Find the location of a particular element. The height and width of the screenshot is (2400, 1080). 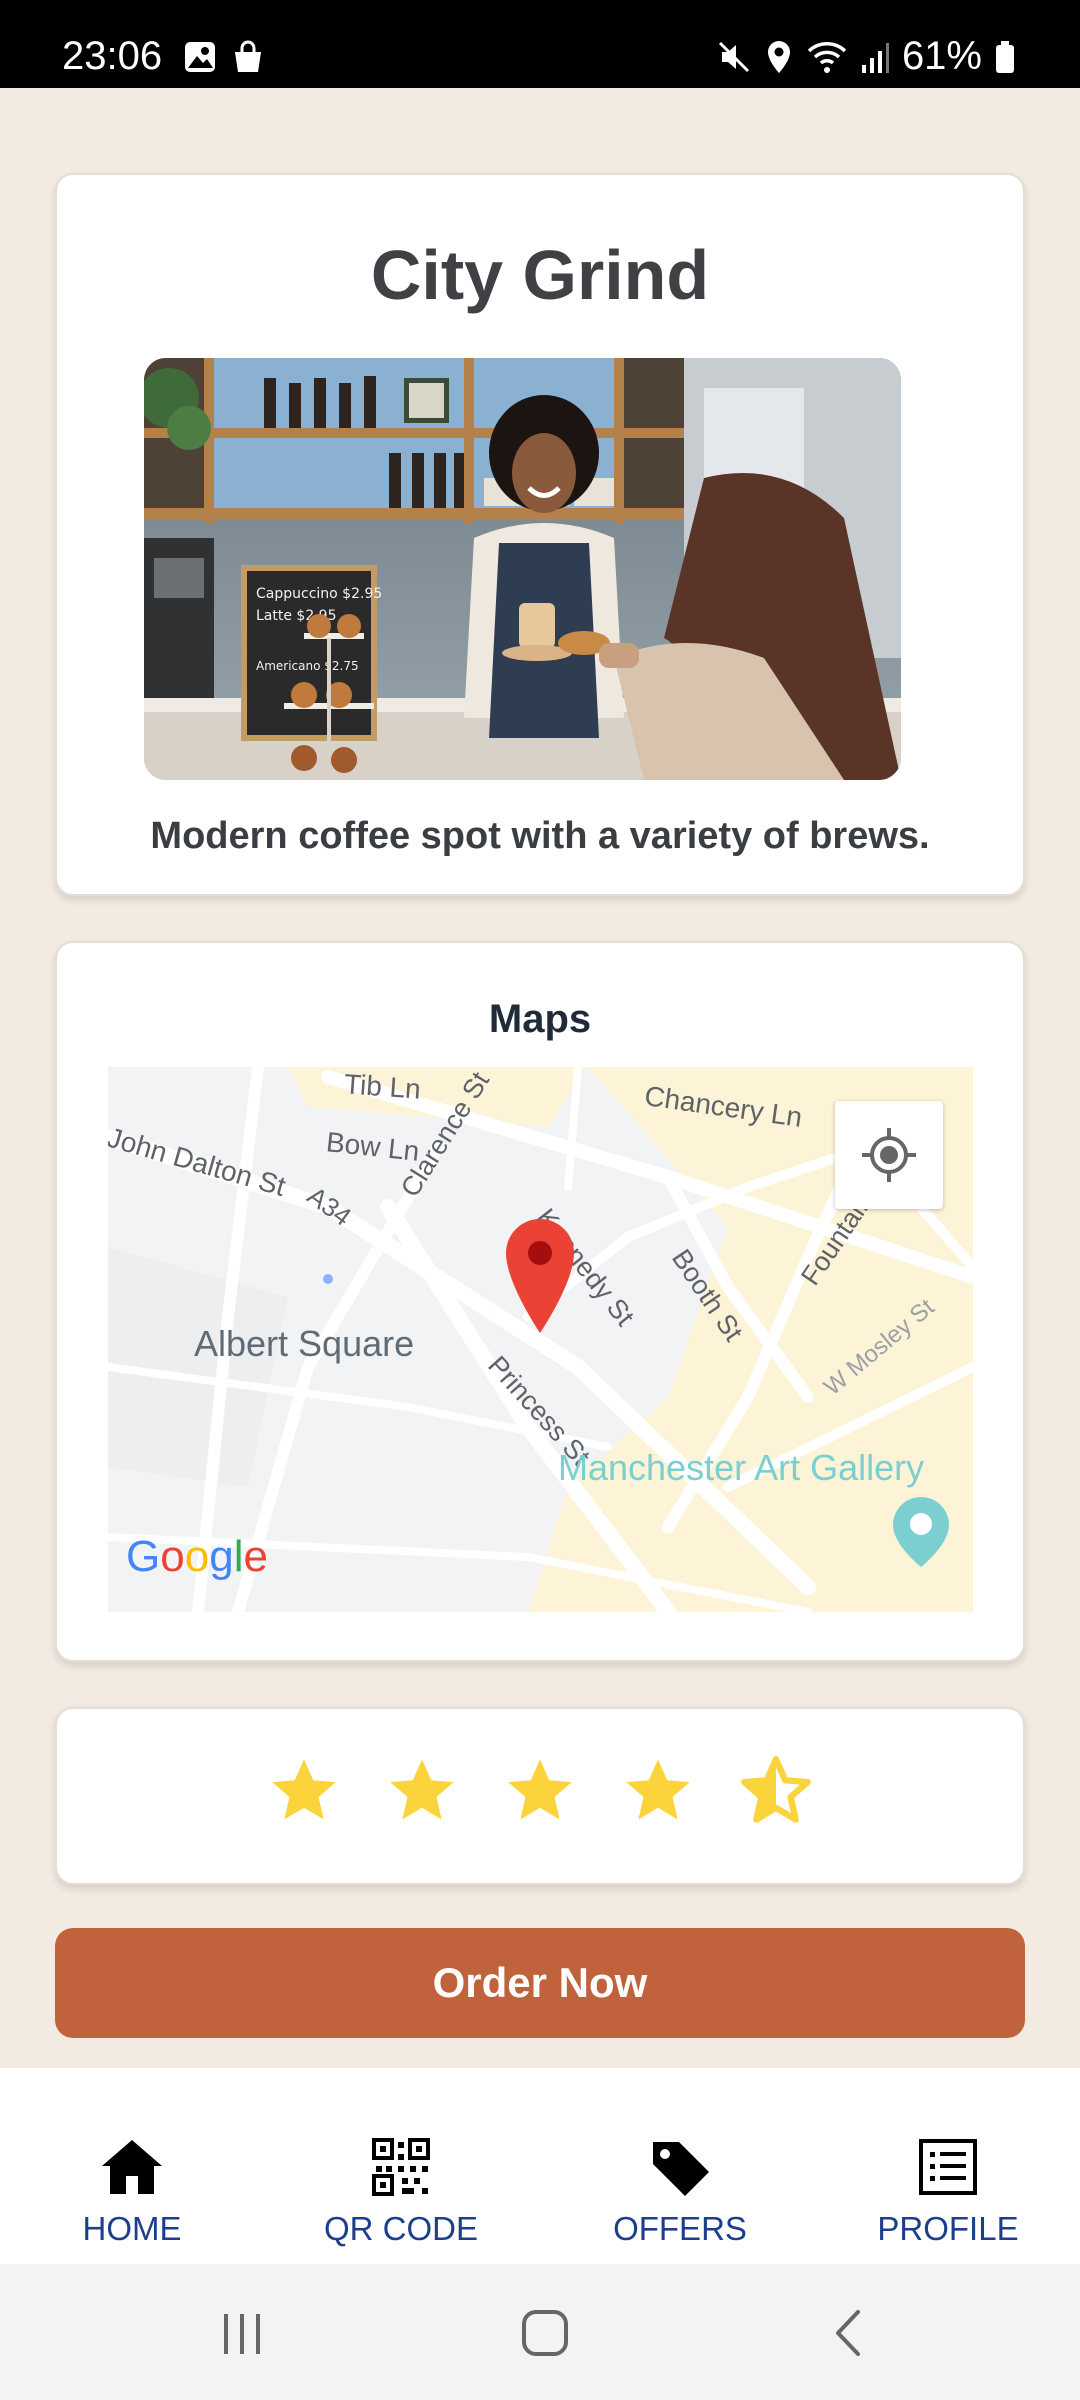

gallery-icon is located at coordinates (200, 57).